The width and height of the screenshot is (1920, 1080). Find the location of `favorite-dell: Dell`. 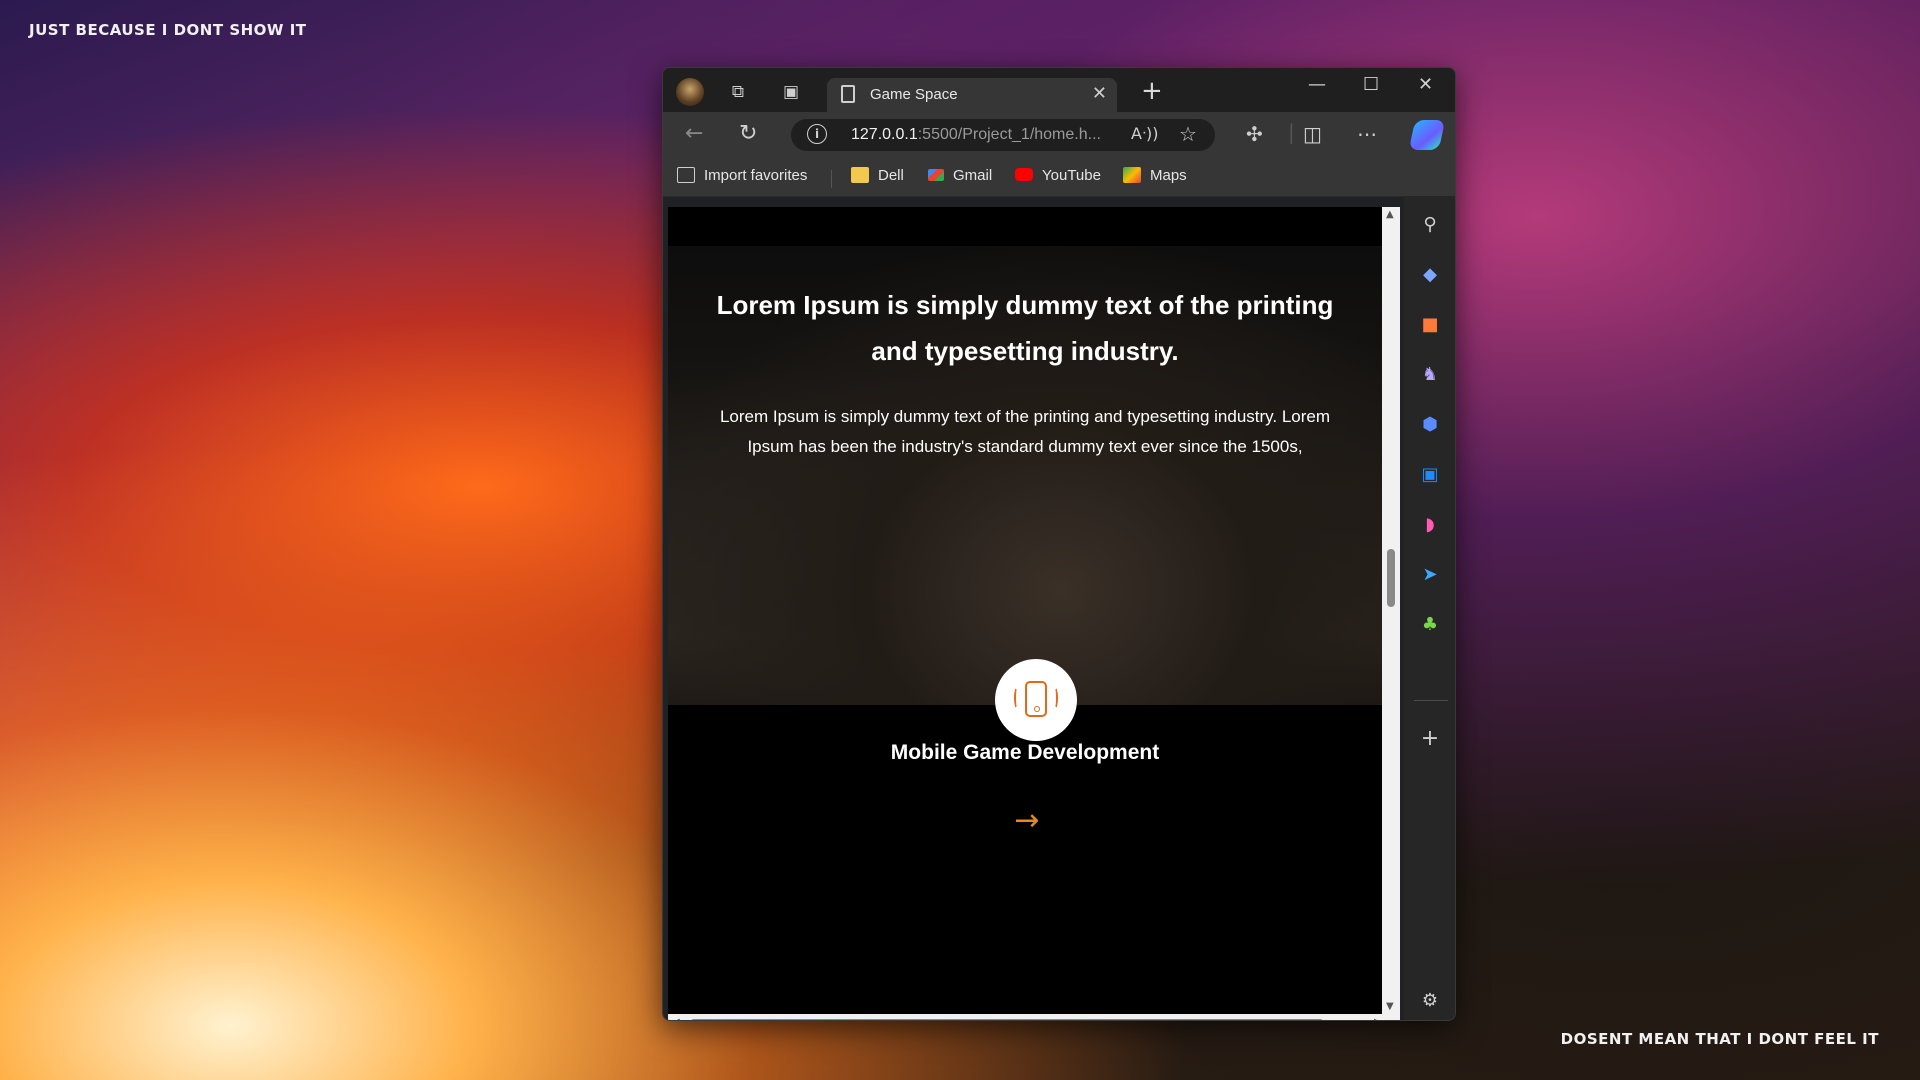

favorite-dell: Dell is located at coordinates (877, 175).